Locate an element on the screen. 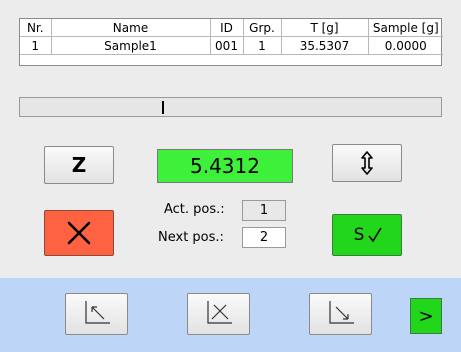 The image size is (461, 352). position-progress-bar is located at coordinates (230, 107).